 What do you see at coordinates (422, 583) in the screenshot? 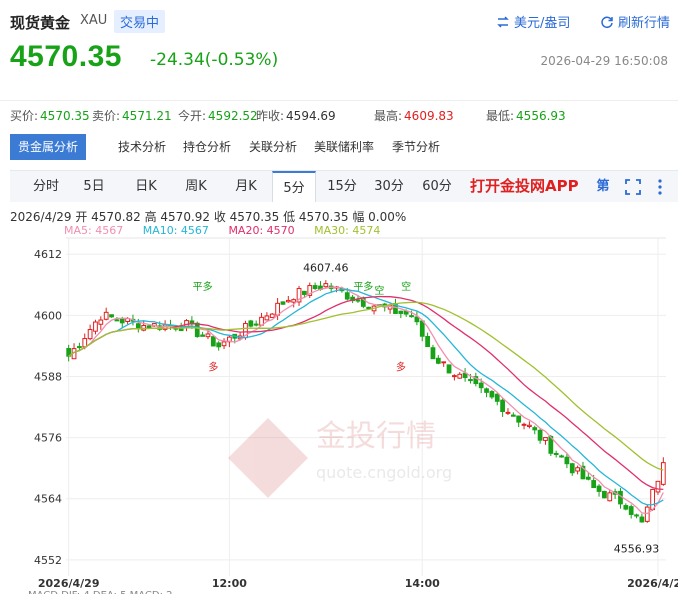
I see `x-tick-label: 14:00` at bounding box center [422, 583].